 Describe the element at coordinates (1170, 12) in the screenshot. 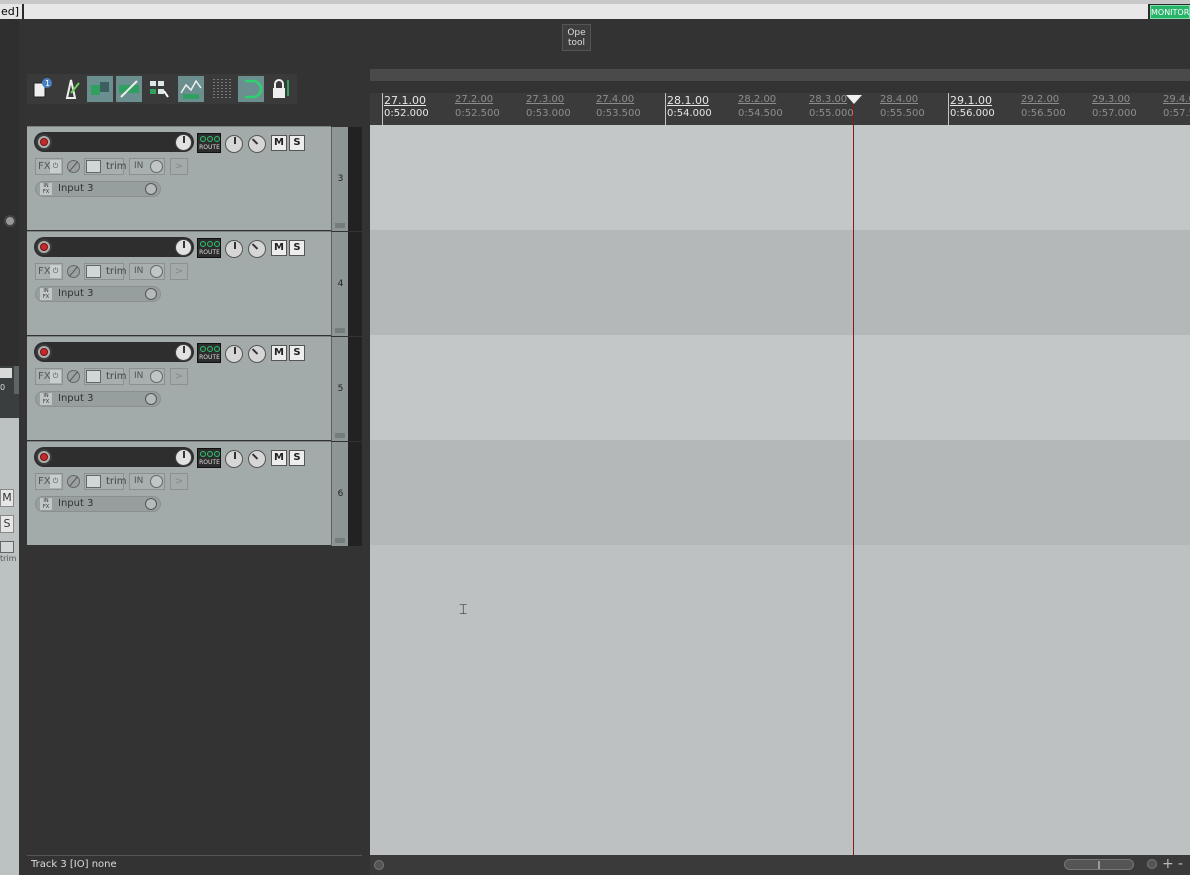

I see `monitor-indicator: MONITOR` at that location.